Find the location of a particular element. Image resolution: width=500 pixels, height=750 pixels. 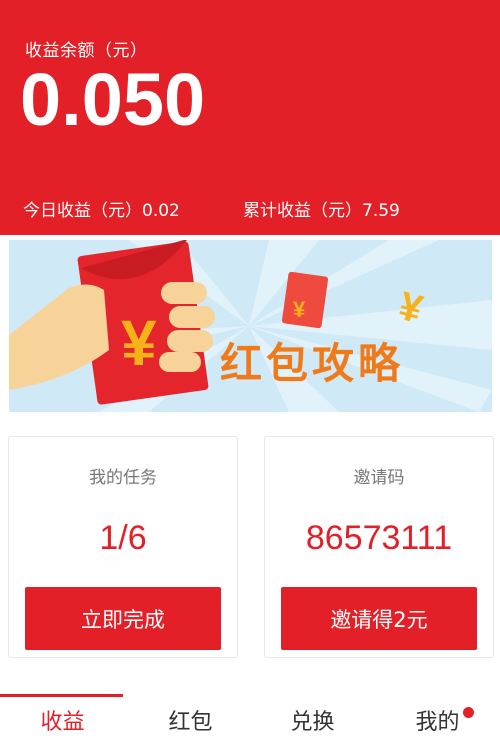

invite-reward-button: 邀请得2元 is located at coordinates (379, 618).